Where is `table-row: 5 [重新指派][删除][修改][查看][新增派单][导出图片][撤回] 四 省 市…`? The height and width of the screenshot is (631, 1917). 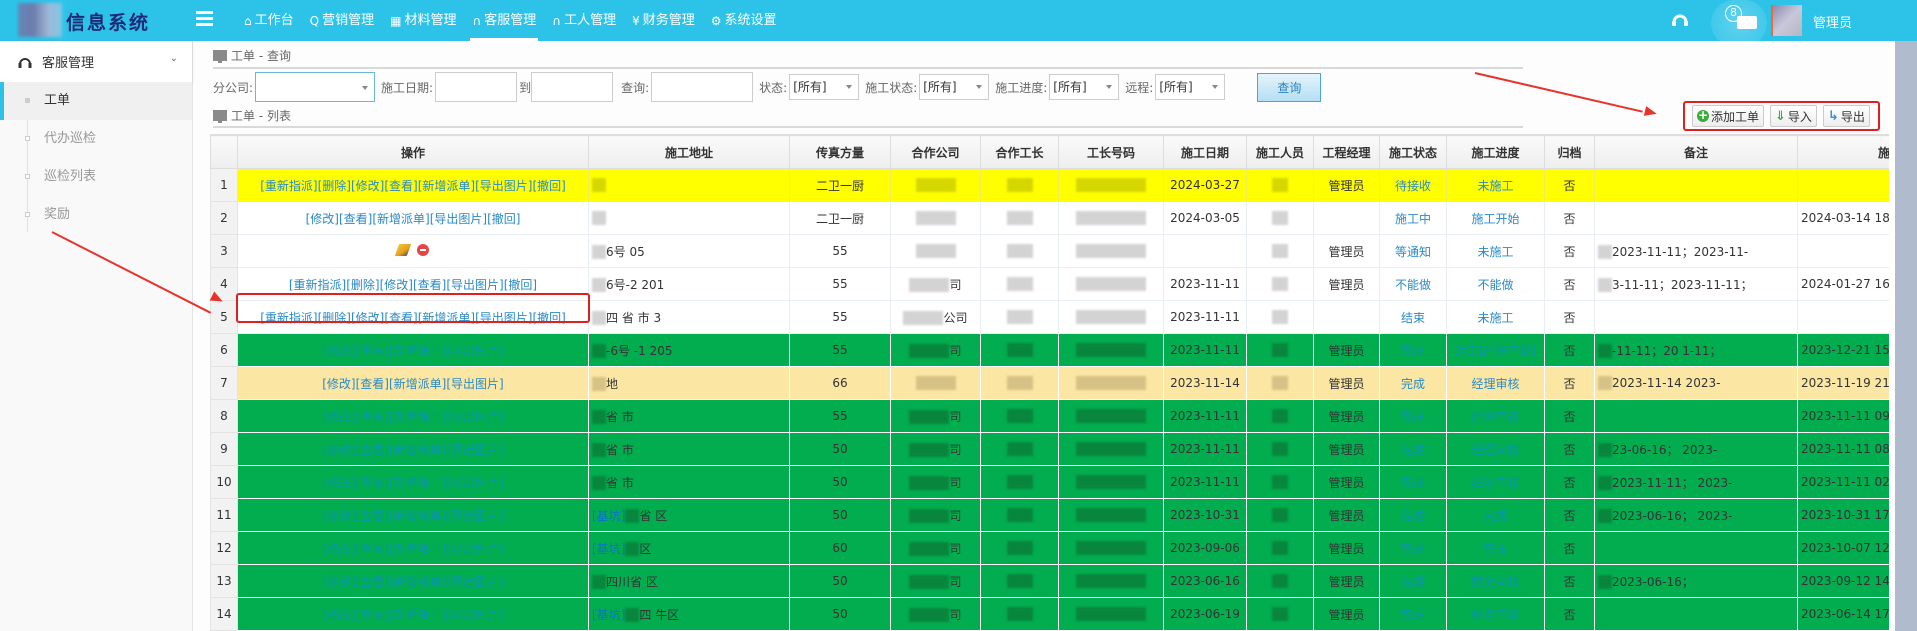
table-row: 5 [重新指派][删除][修改][查看][新增派单][导出图片][撤回] 四 省 市… is located at coordinates (1051, 317).